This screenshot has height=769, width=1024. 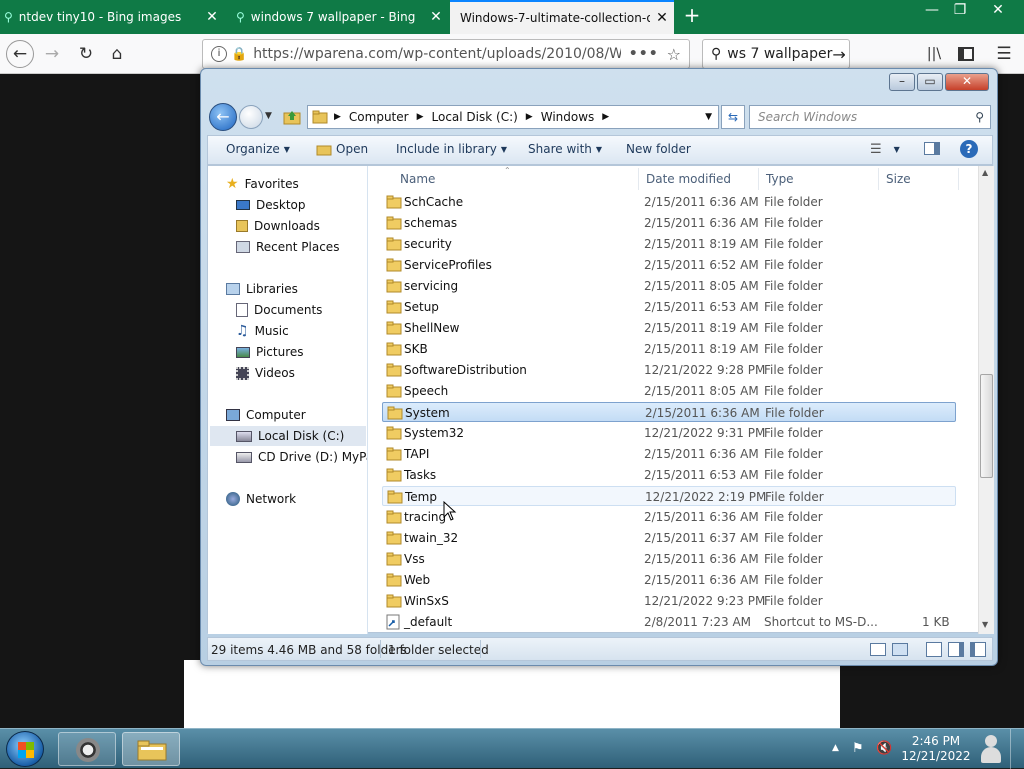 What do you see at coordinates (669, 580) in the screenshot?
I see `file-row: Web 2/15/2011 6:36 AM File folder` at bounding box center [669, 580].